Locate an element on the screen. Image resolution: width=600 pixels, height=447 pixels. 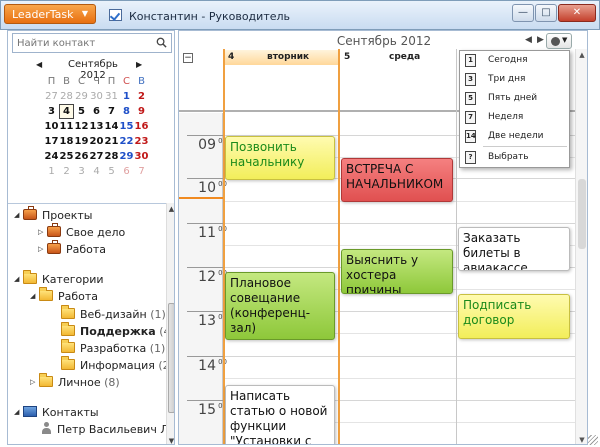
event-call-boss: Позвонить начальнику is located at coordinates (280, 158).